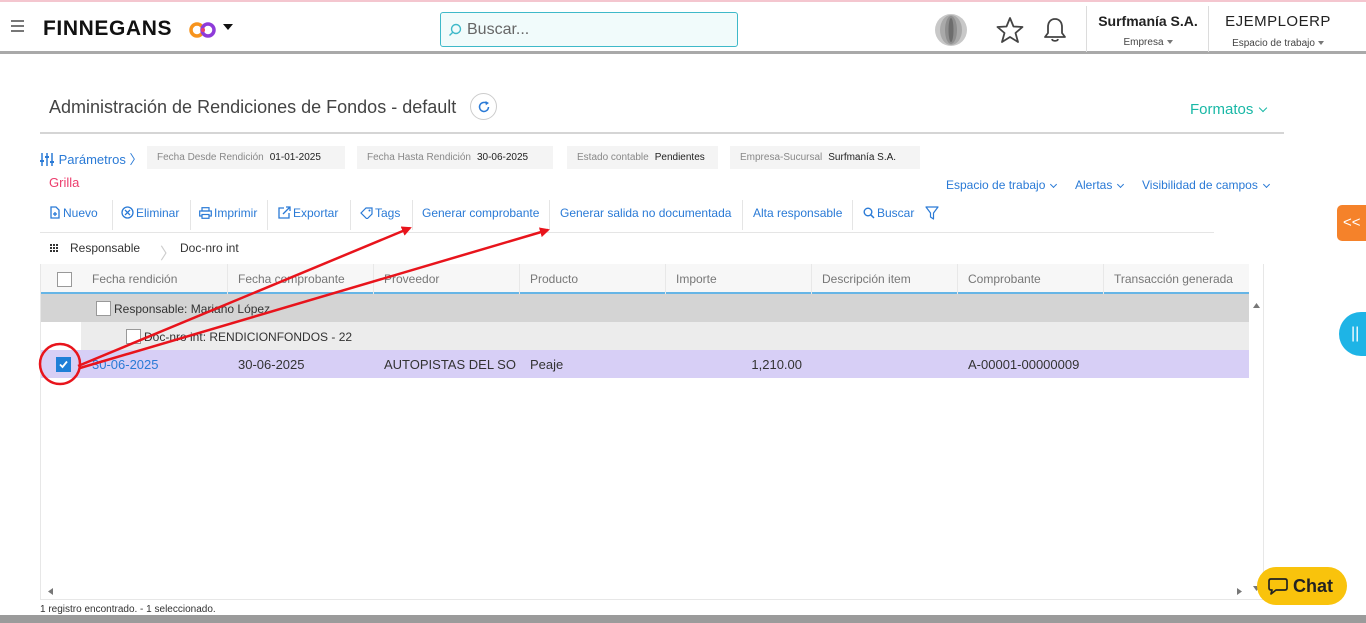 The width and height of the screenshot is (1366, 623). Describe the element at coordinates (781, 157) in the screenshot. I see `param-label: Empresa-Sucursal` at that location.